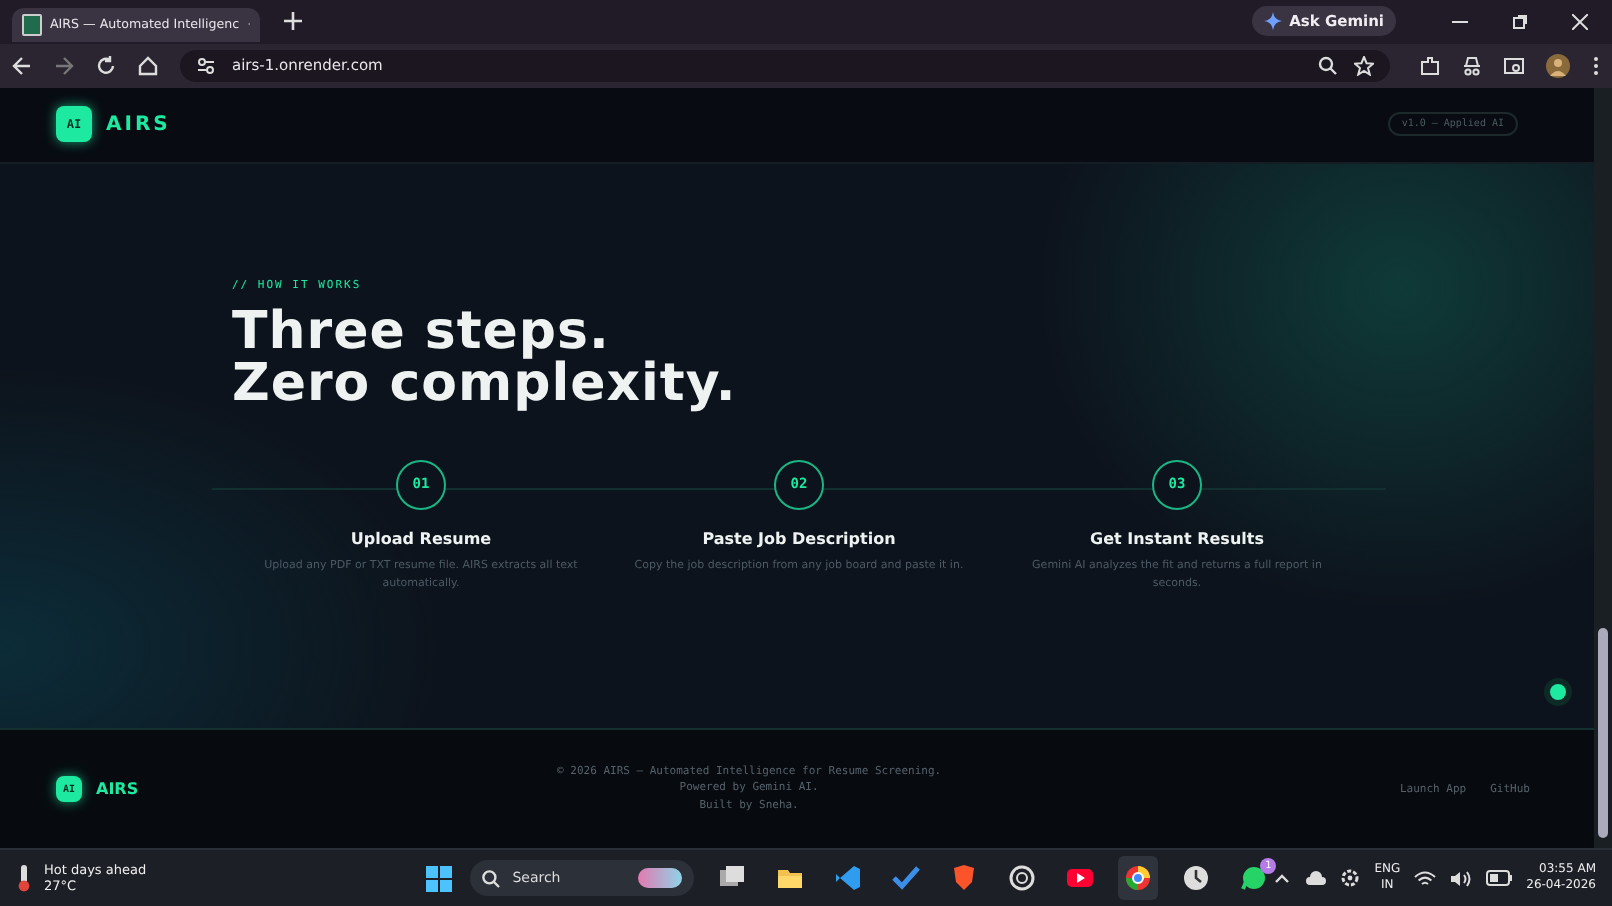 Image resolution: width=1612 pixels, height=906 pixels. What do you see at coordinates (1272, 21) in the screenshot?
I see `sparkle-icon` at bounding box center [1272, 21].